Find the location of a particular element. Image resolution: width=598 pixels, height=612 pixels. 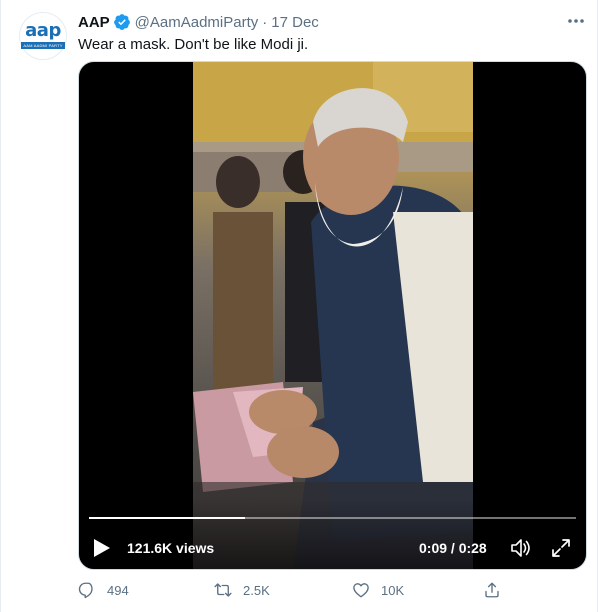

reply-icon is located at coordinates (85, 590).